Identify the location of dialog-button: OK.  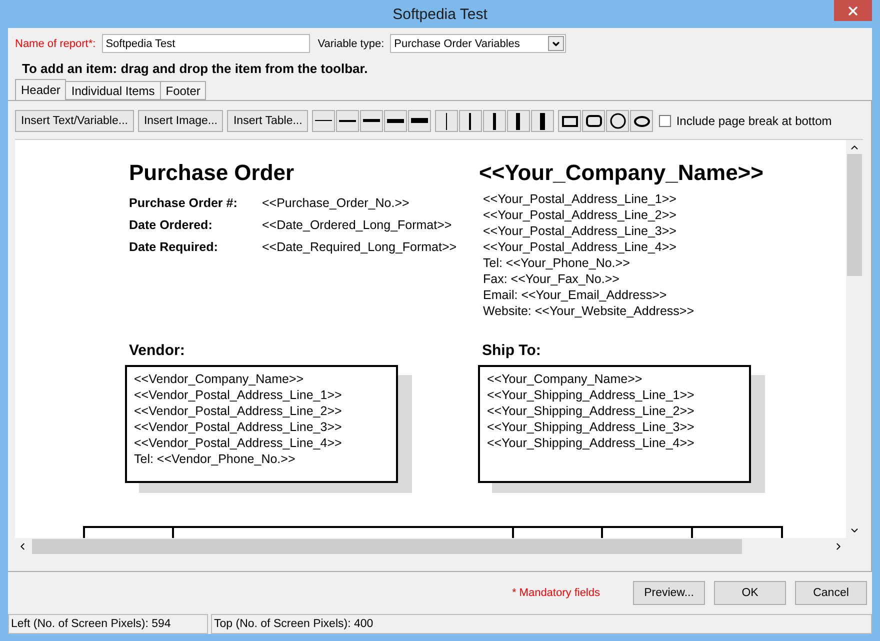
(750, 593).